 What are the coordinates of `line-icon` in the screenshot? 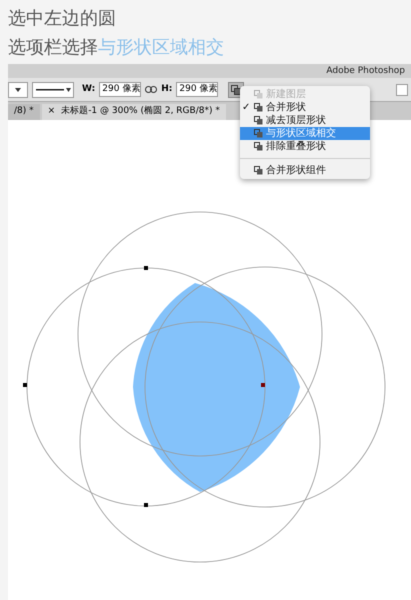 It's located at (50, 89).